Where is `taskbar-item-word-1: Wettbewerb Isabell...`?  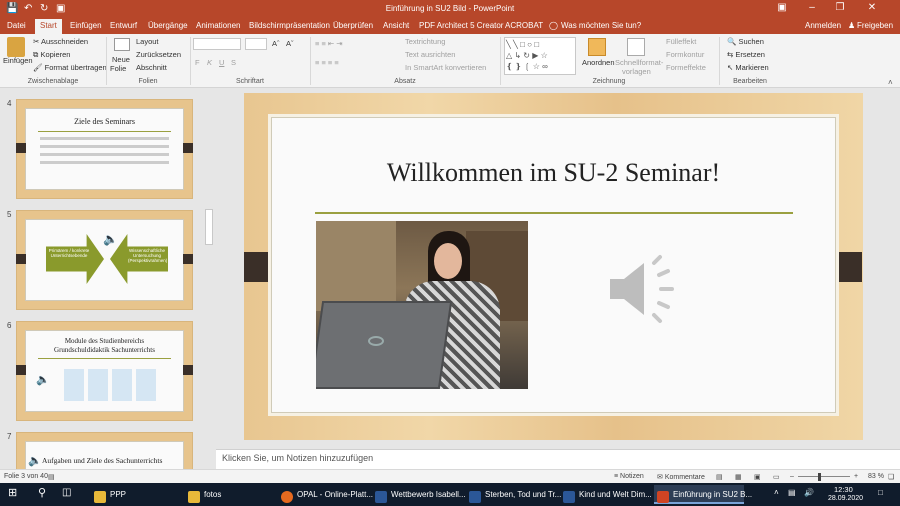 taskbar-item-word-1: Wettbewerb Isabell... is located at coordinates (419, 494).